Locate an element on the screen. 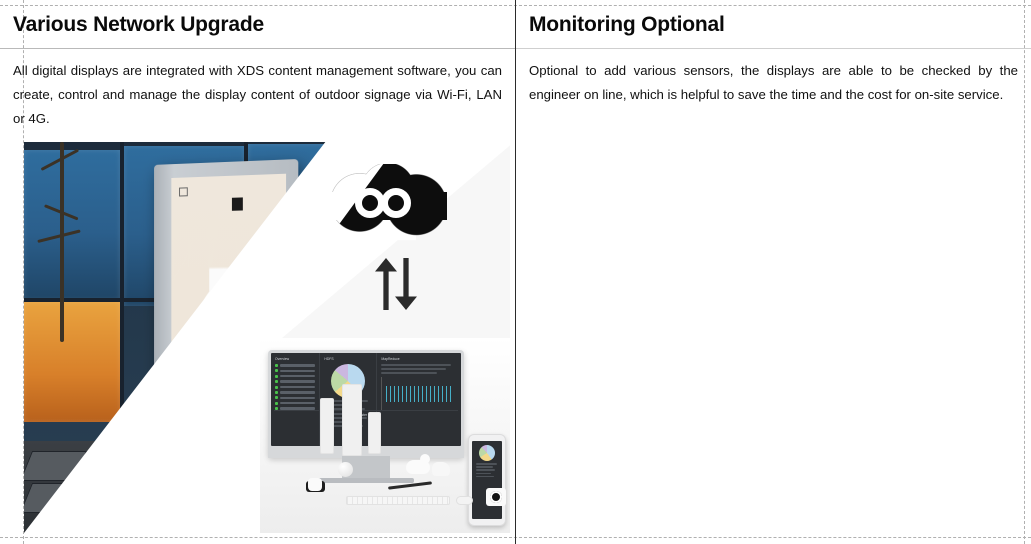  desk-sphere is located at coordinates (345, 469).